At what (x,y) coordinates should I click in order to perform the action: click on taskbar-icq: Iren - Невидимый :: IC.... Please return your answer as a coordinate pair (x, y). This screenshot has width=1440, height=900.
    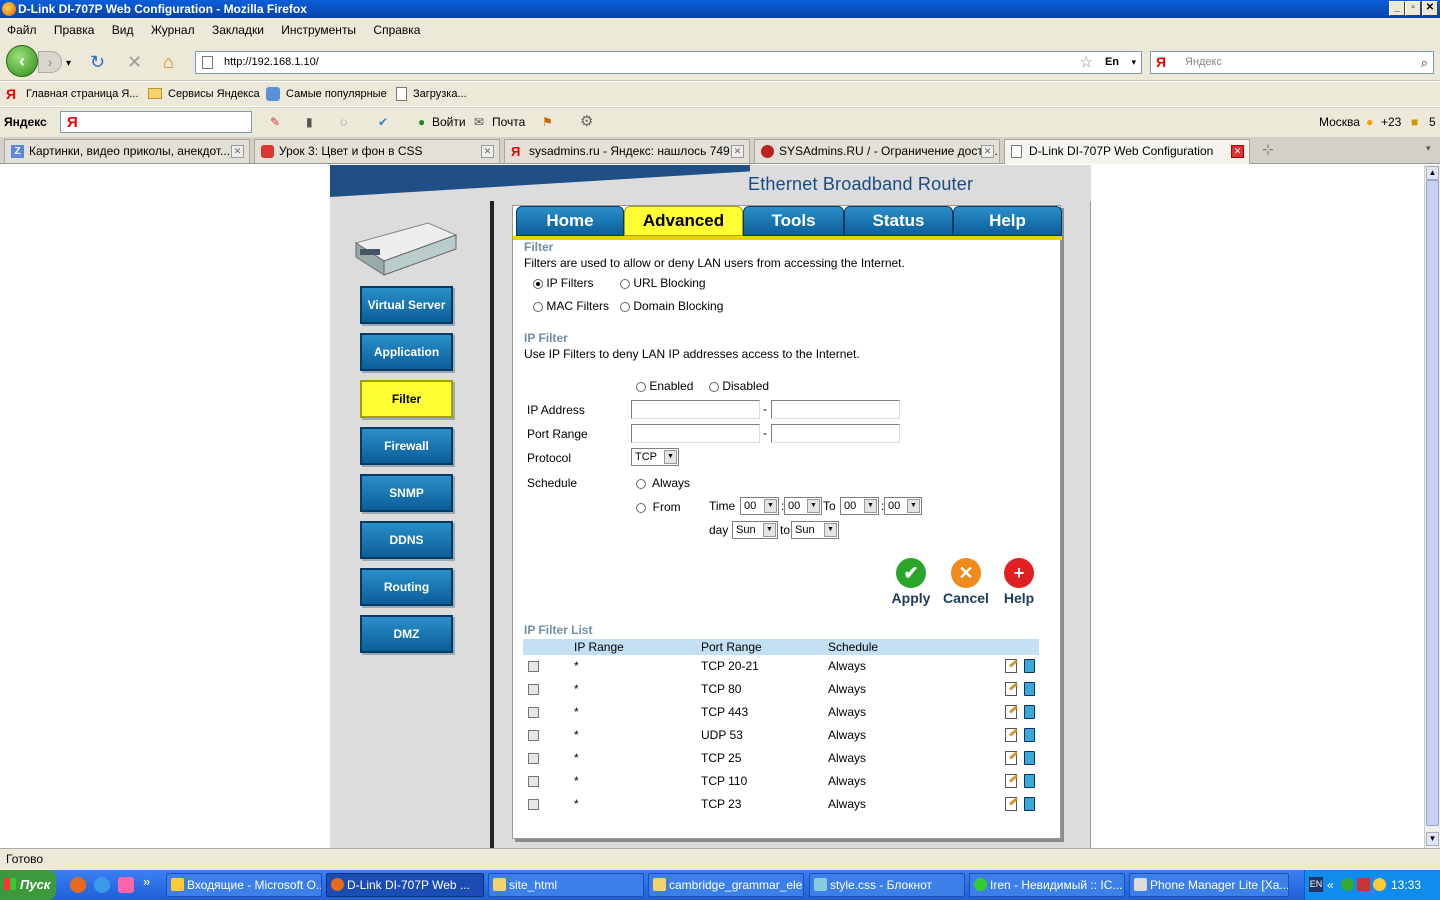
    Looking at the image, I should click on (1047, 885).